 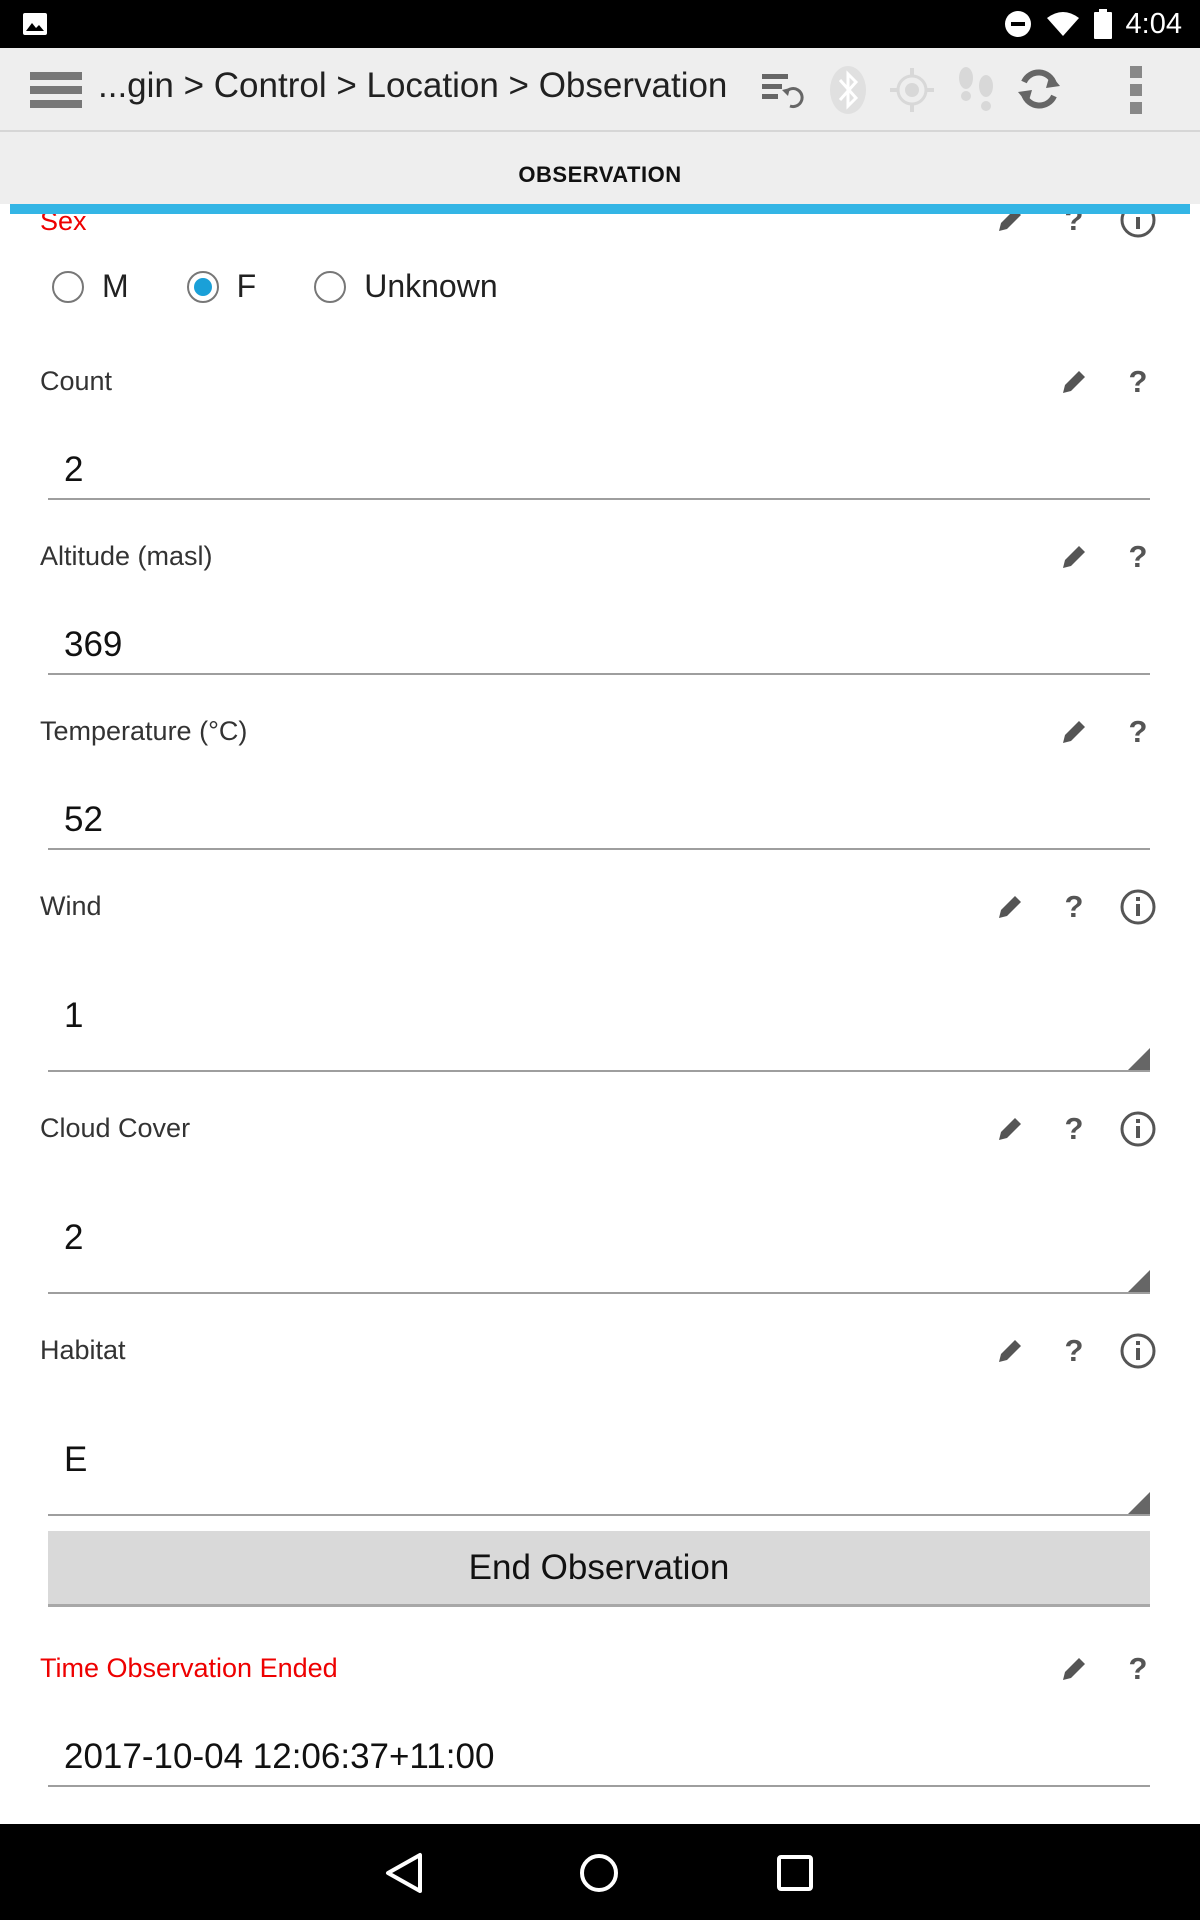 What do you see at coordinates (63, 225) in the screenshot?
I see `sex-label: Sex` at bounding box center [63, 225].